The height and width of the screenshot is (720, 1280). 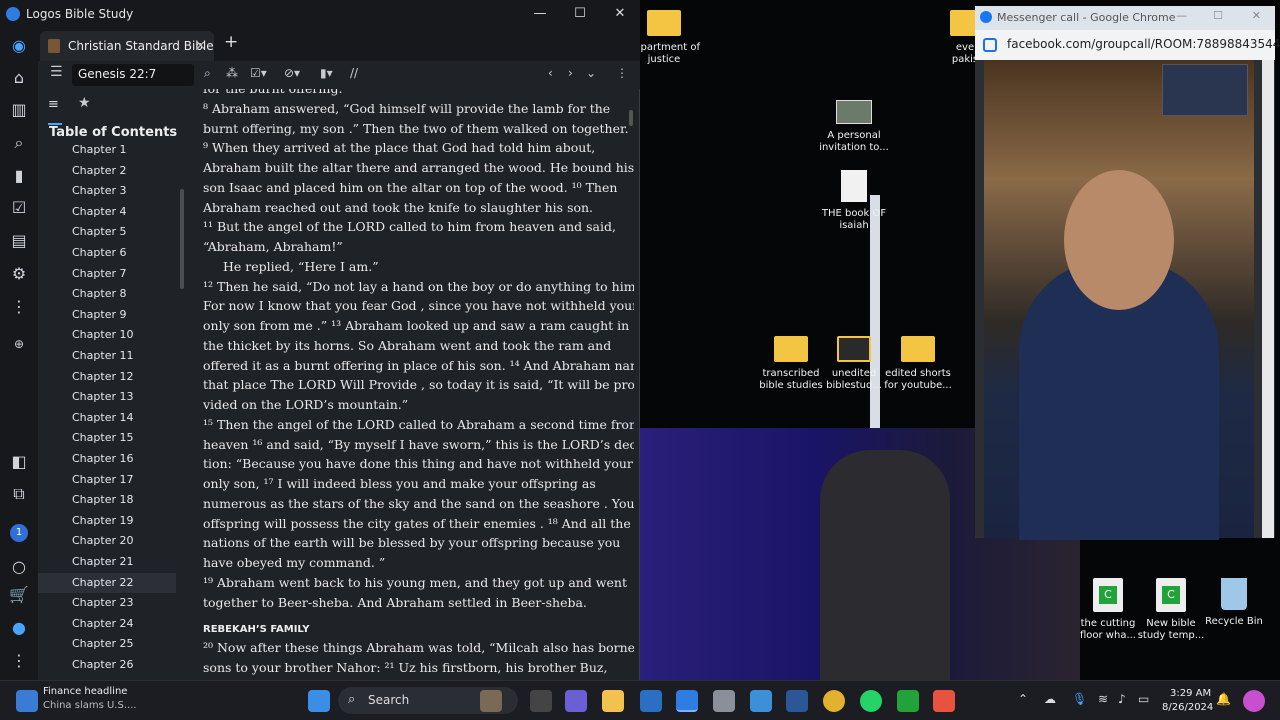 I want to click on bible-text-line: vided on the LORD’s mountain.”, so click(x=408, y=405).